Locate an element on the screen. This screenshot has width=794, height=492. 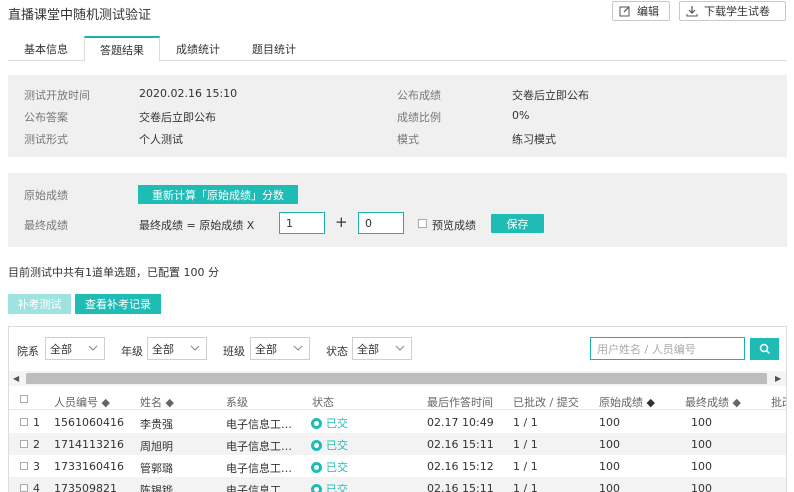
search-button is located at coordinates (764, 349).